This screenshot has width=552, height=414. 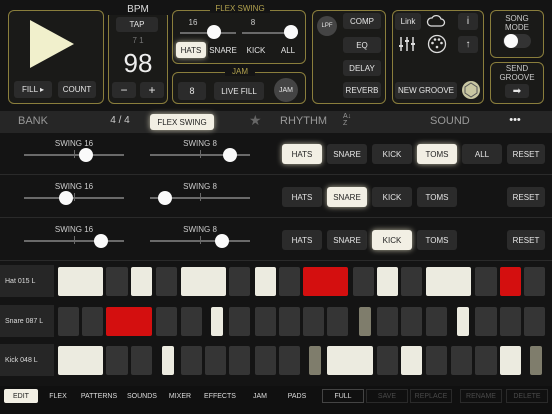 What do you see at coordinates (286, 90) in the screenshot?
I see `jam-button: JAM` at bounding box center [286, 90].